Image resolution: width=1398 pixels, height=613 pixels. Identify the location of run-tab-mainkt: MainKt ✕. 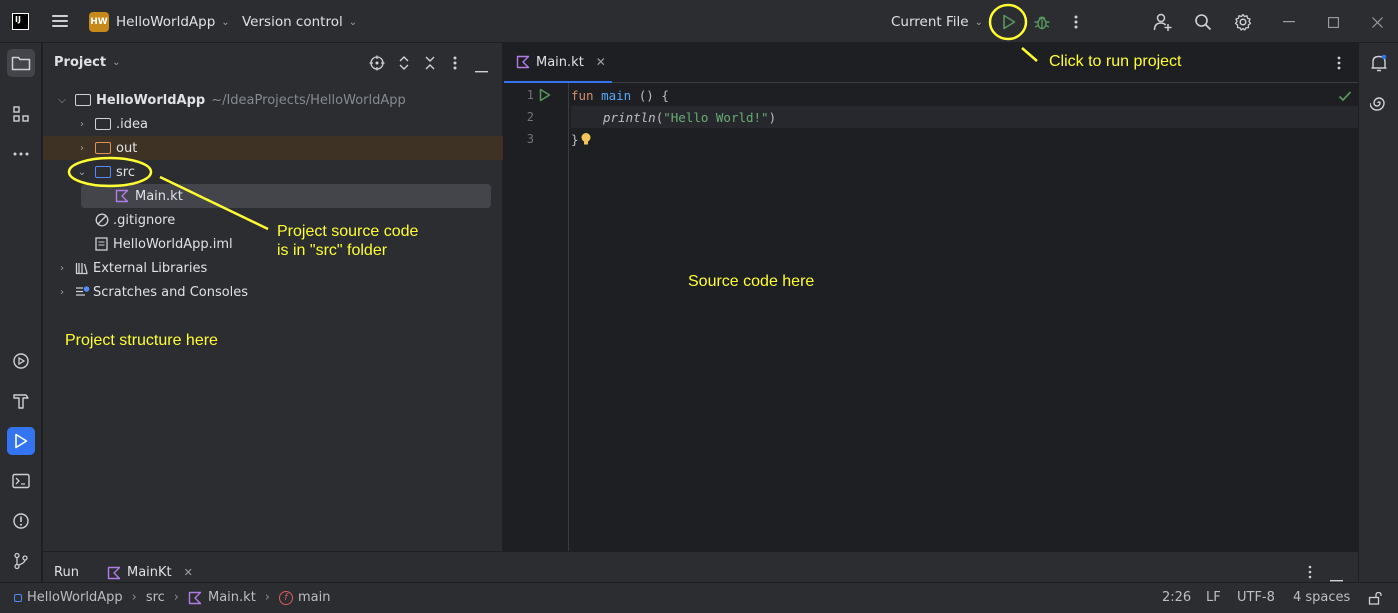
(150, 572).